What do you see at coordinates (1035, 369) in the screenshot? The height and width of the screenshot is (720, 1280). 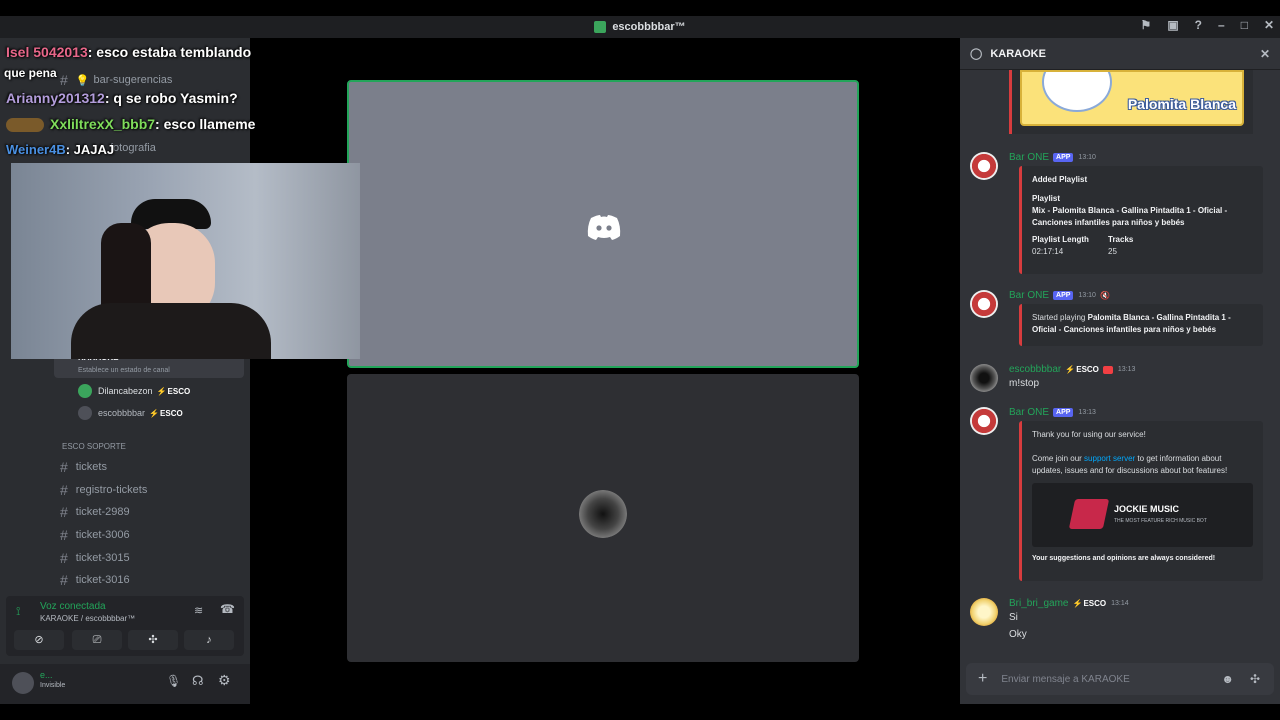 I see `message-author: escobbbbar` at bounding box center [1035, 369].